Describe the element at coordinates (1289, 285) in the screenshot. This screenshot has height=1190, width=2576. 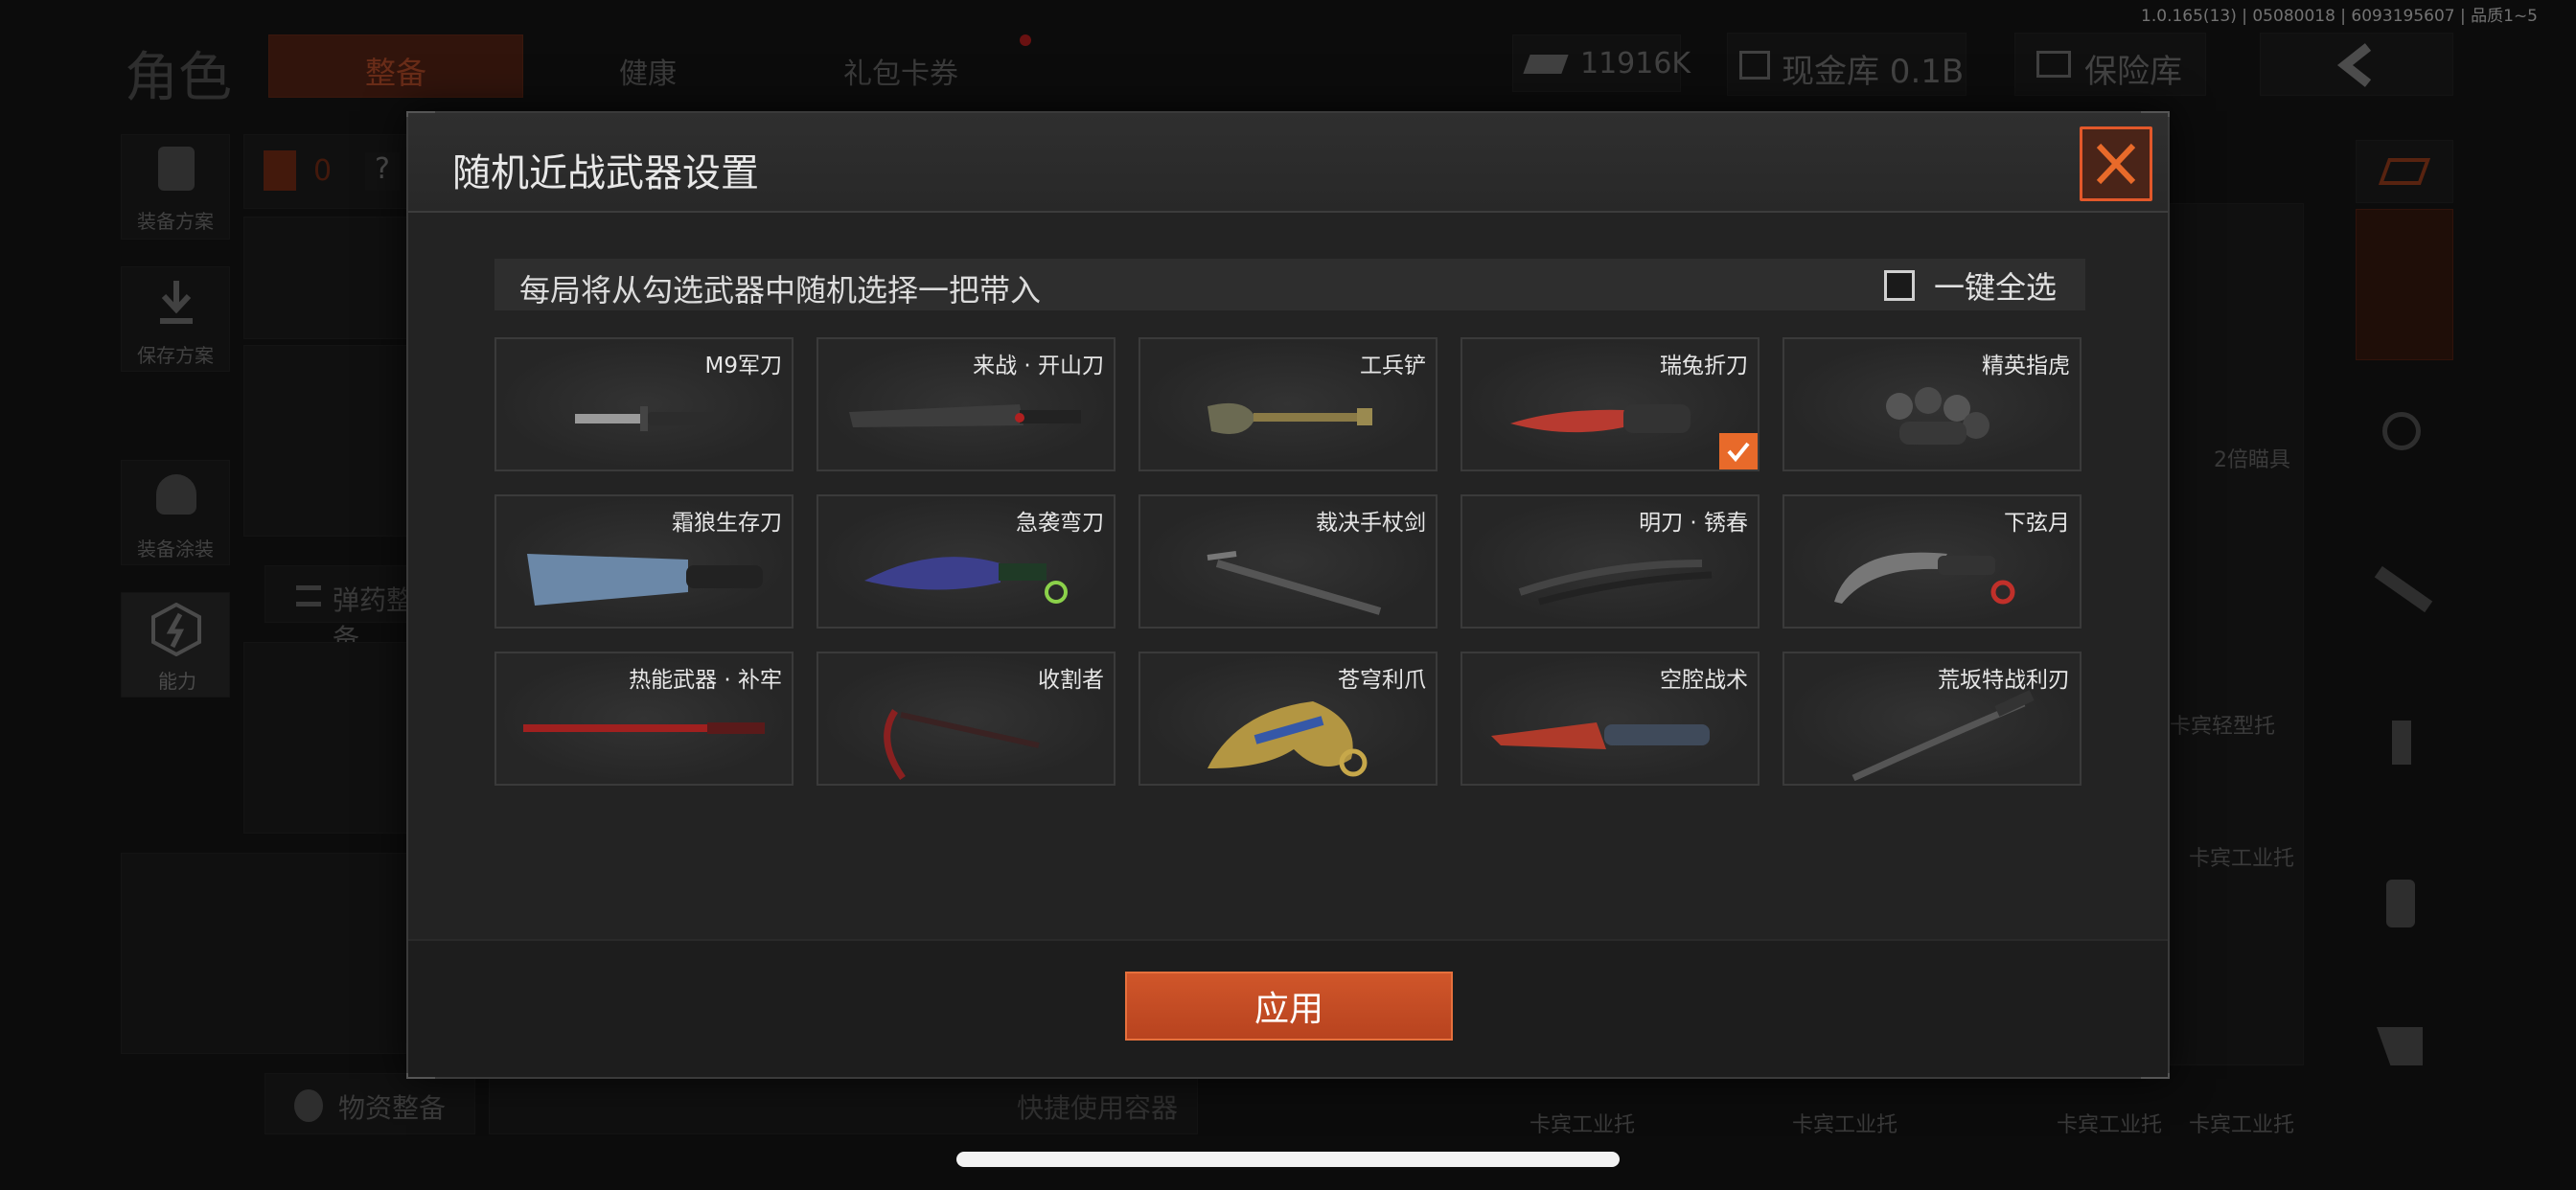
I see `hint-bar: 每局将从勾选武器中随机选择一把带入 一键全选` at that location.